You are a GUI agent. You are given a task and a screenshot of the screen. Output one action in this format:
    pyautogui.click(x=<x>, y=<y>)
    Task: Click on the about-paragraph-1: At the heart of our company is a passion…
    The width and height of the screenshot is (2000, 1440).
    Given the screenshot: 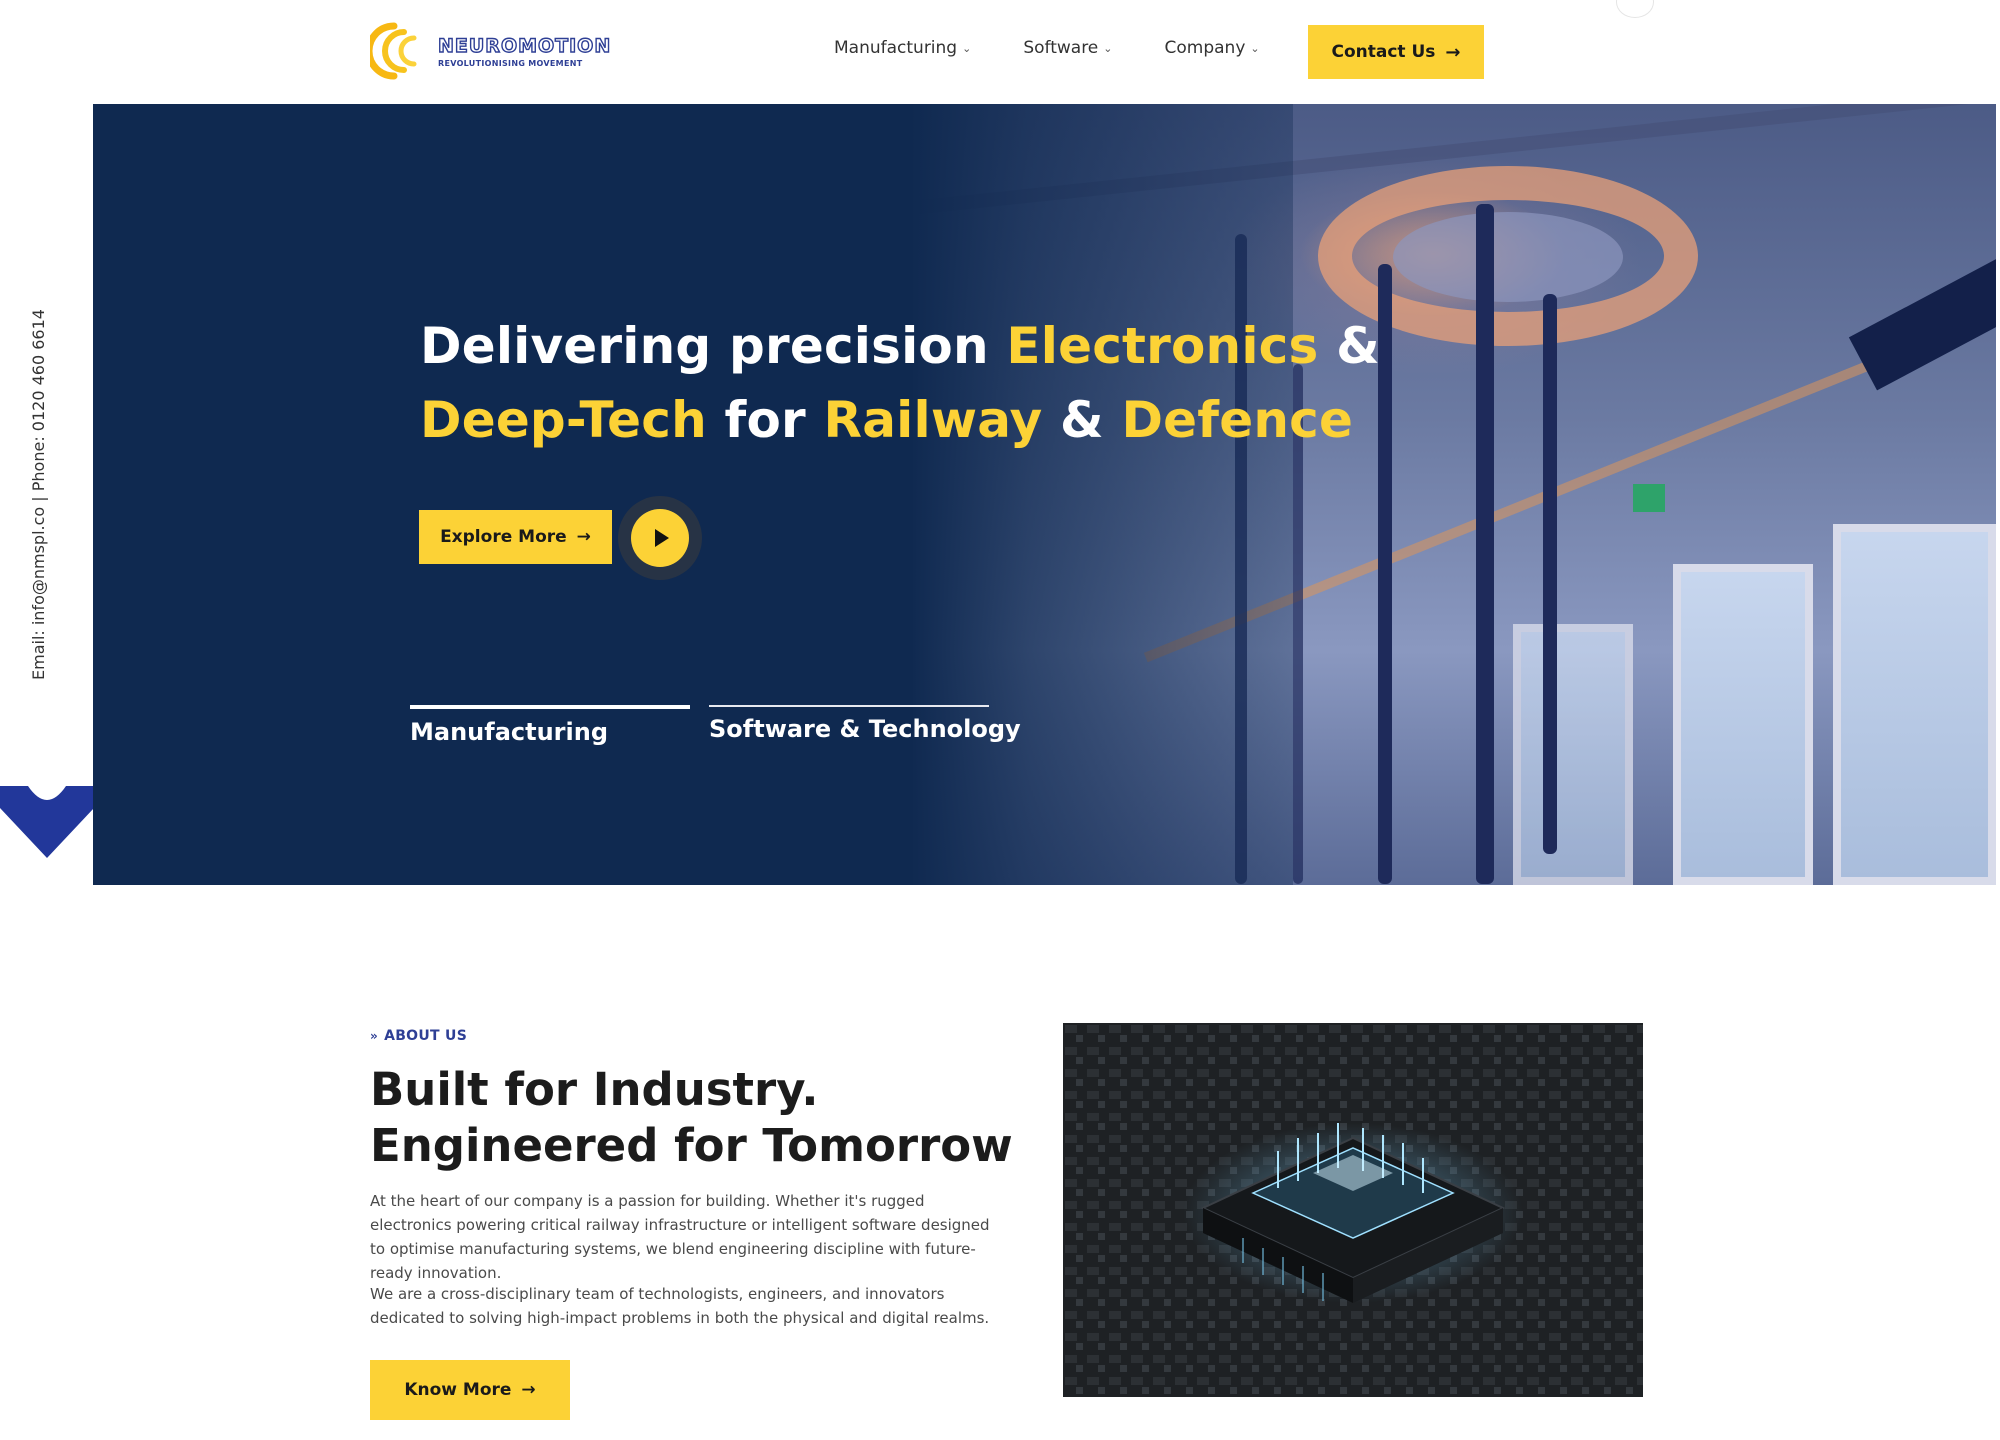 What is the action you would take?
    pyautogui.click(x=680, y=1237)
    